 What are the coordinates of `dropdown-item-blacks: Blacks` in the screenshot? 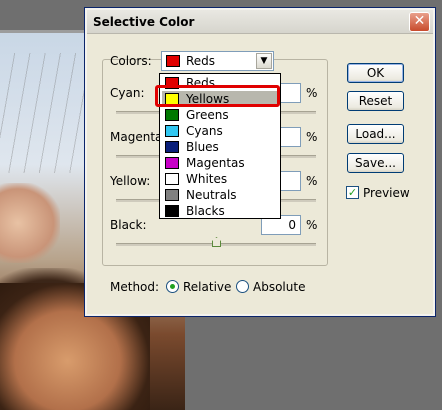 It's located at (220, 211).